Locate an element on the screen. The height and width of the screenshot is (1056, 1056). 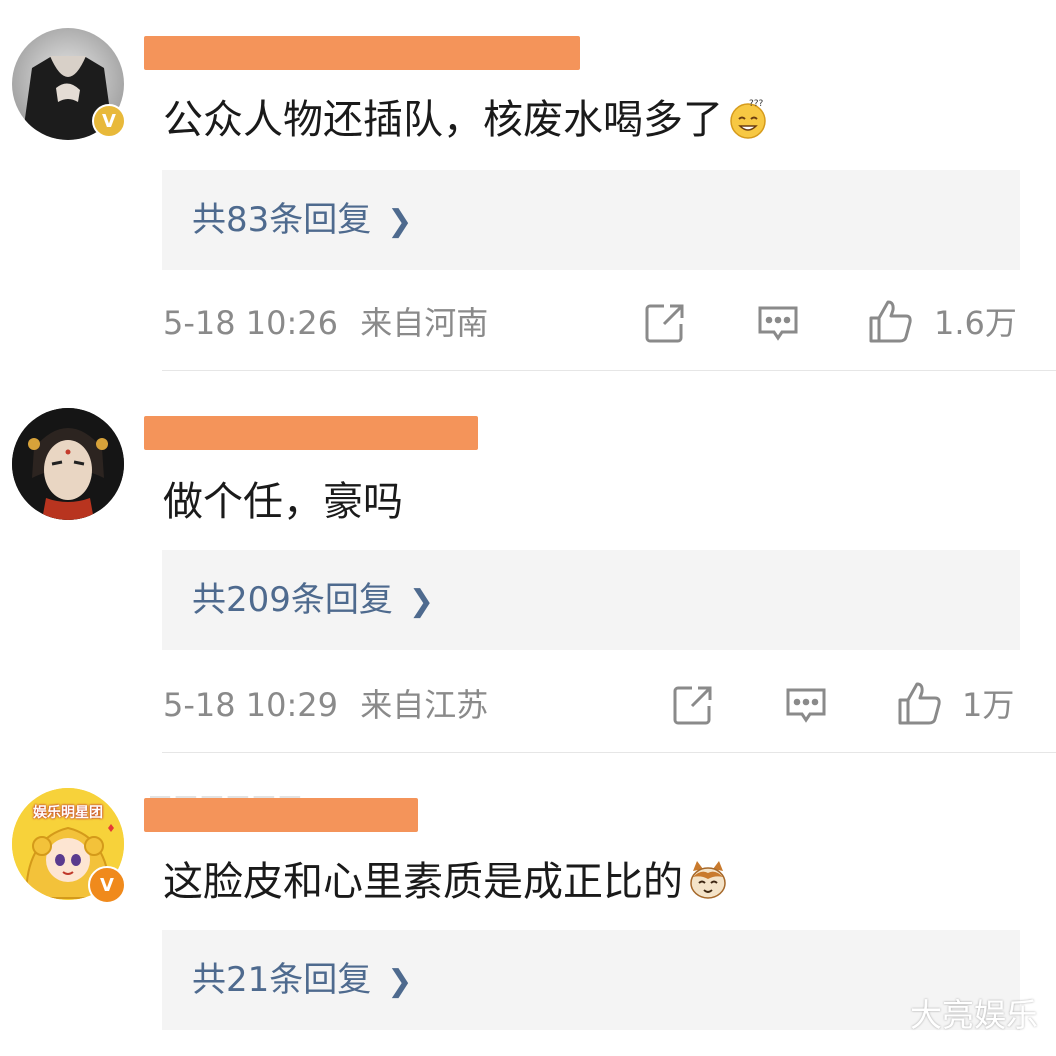
timestamp: 5-18 10:26 is located at coordinates (251, 323).